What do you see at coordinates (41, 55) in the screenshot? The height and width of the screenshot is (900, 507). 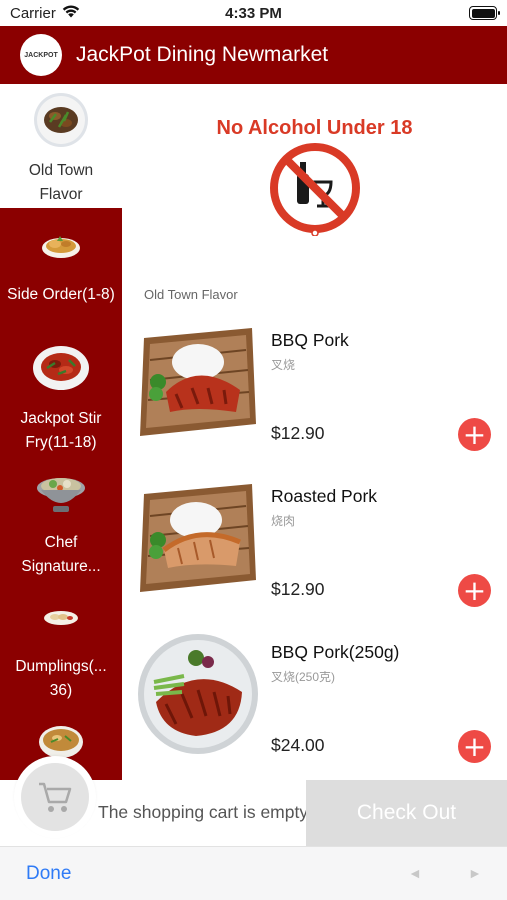 I see `restaurant-logo: JACKPOT` at bounding box center [41, 55].